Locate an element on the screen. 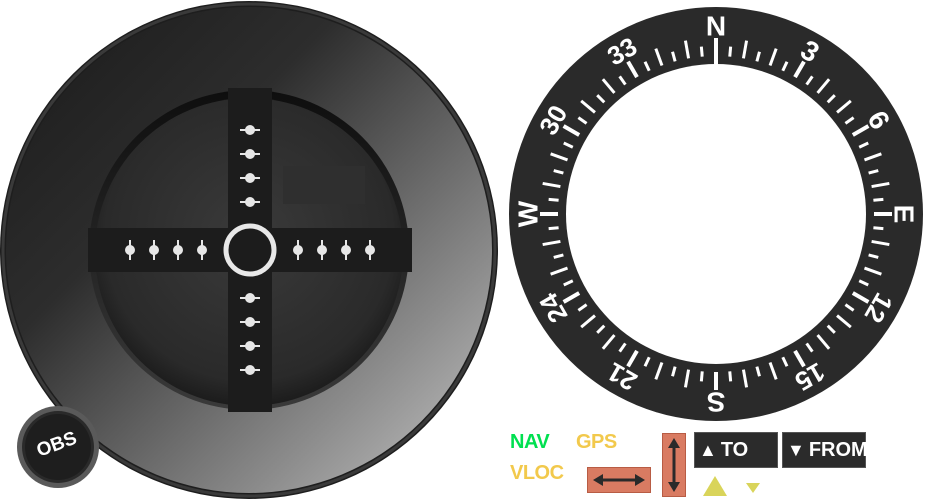  compass-label: S is located at coordinates (716, 402).